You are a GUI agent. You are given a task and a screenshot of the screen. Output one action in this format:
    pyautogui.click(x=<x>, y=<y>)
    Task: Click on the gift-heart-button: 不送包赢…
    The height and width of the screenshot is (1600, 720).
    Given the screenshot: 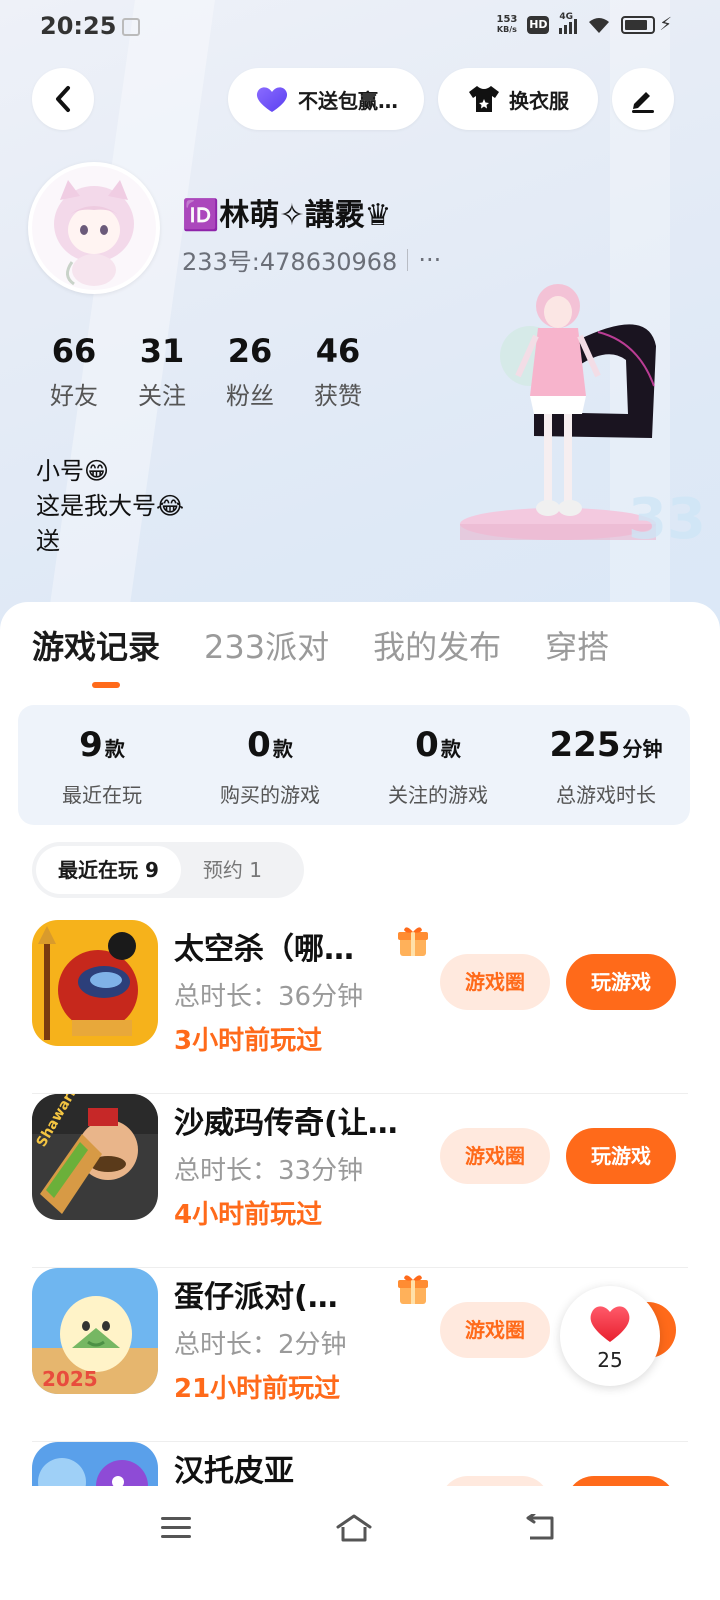 What is the action you would take?
    pyautogui.click(x=326, y=99)
    